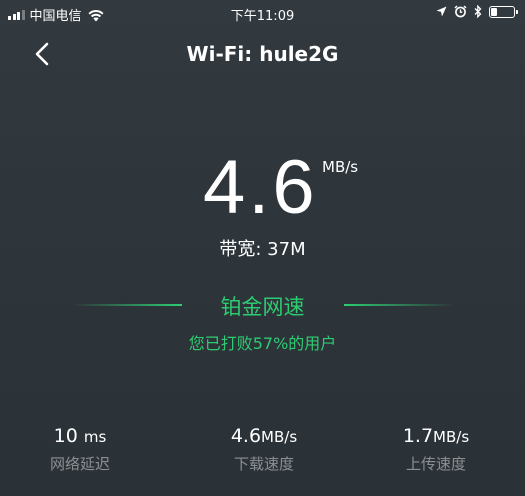  I want to click on status-bar: 中国电信 下午11:09, so click(262, 14).